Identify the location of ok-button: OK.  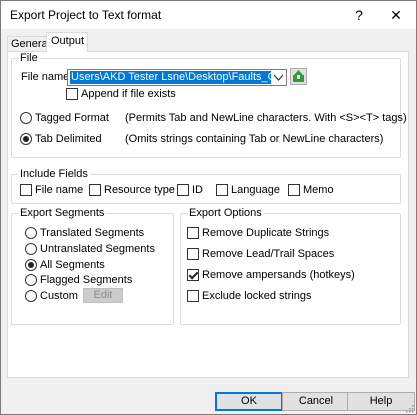
(249, 401).